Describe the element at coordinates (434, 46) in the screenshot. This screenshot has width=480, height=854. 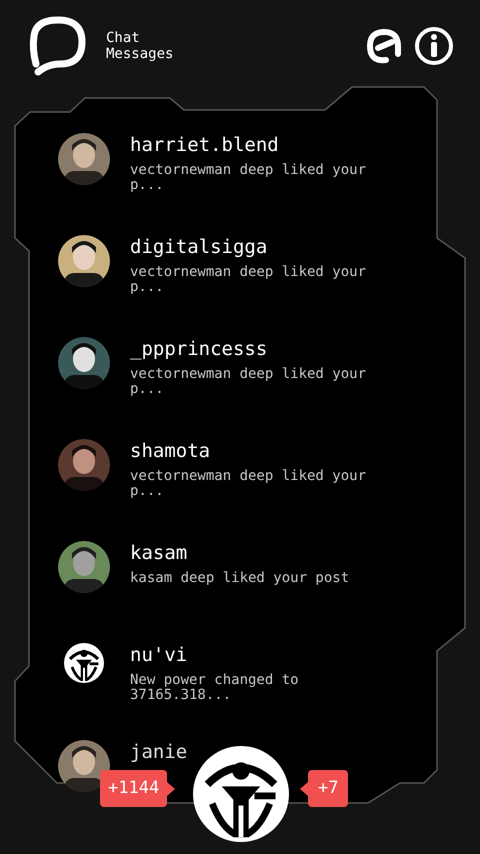
I see `info-button` at that location.